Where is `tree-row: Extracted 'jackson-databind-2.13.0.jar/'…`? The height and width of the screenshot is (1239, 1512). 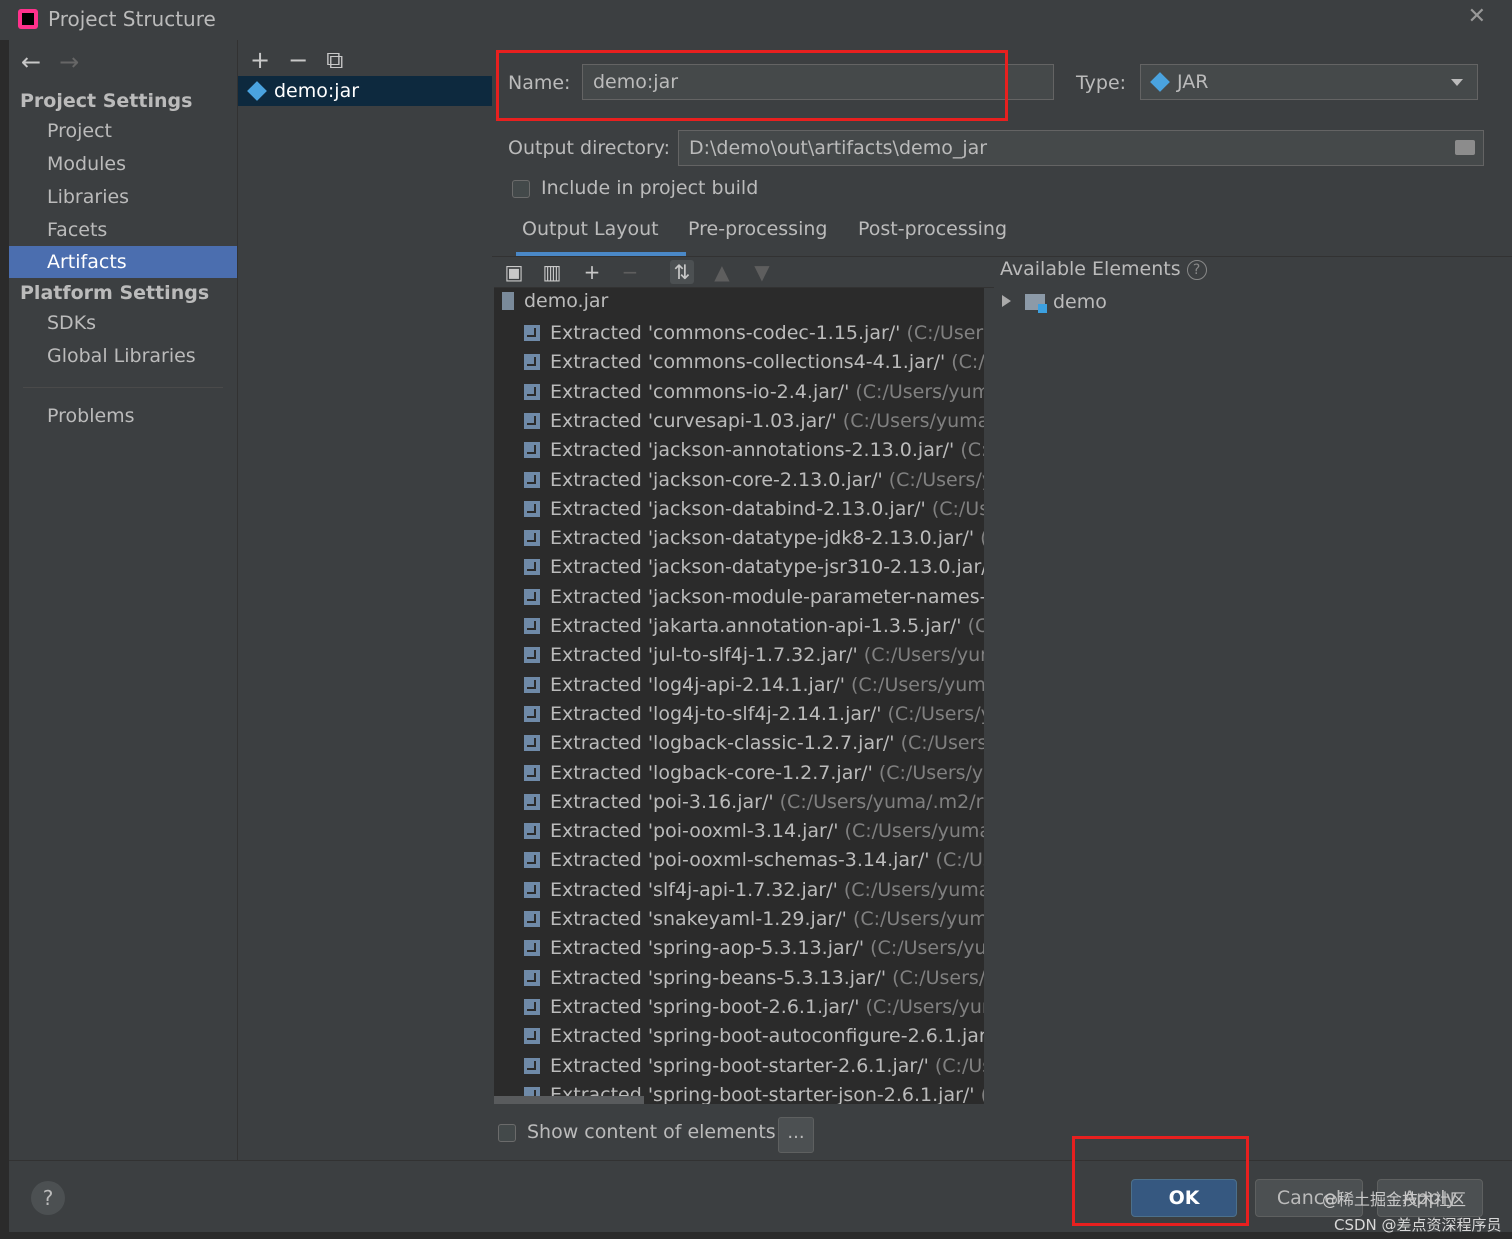
tree-row: Extracted 'jackson-databind-2.13.0.jar/'… is located at coordinates (756, 509).